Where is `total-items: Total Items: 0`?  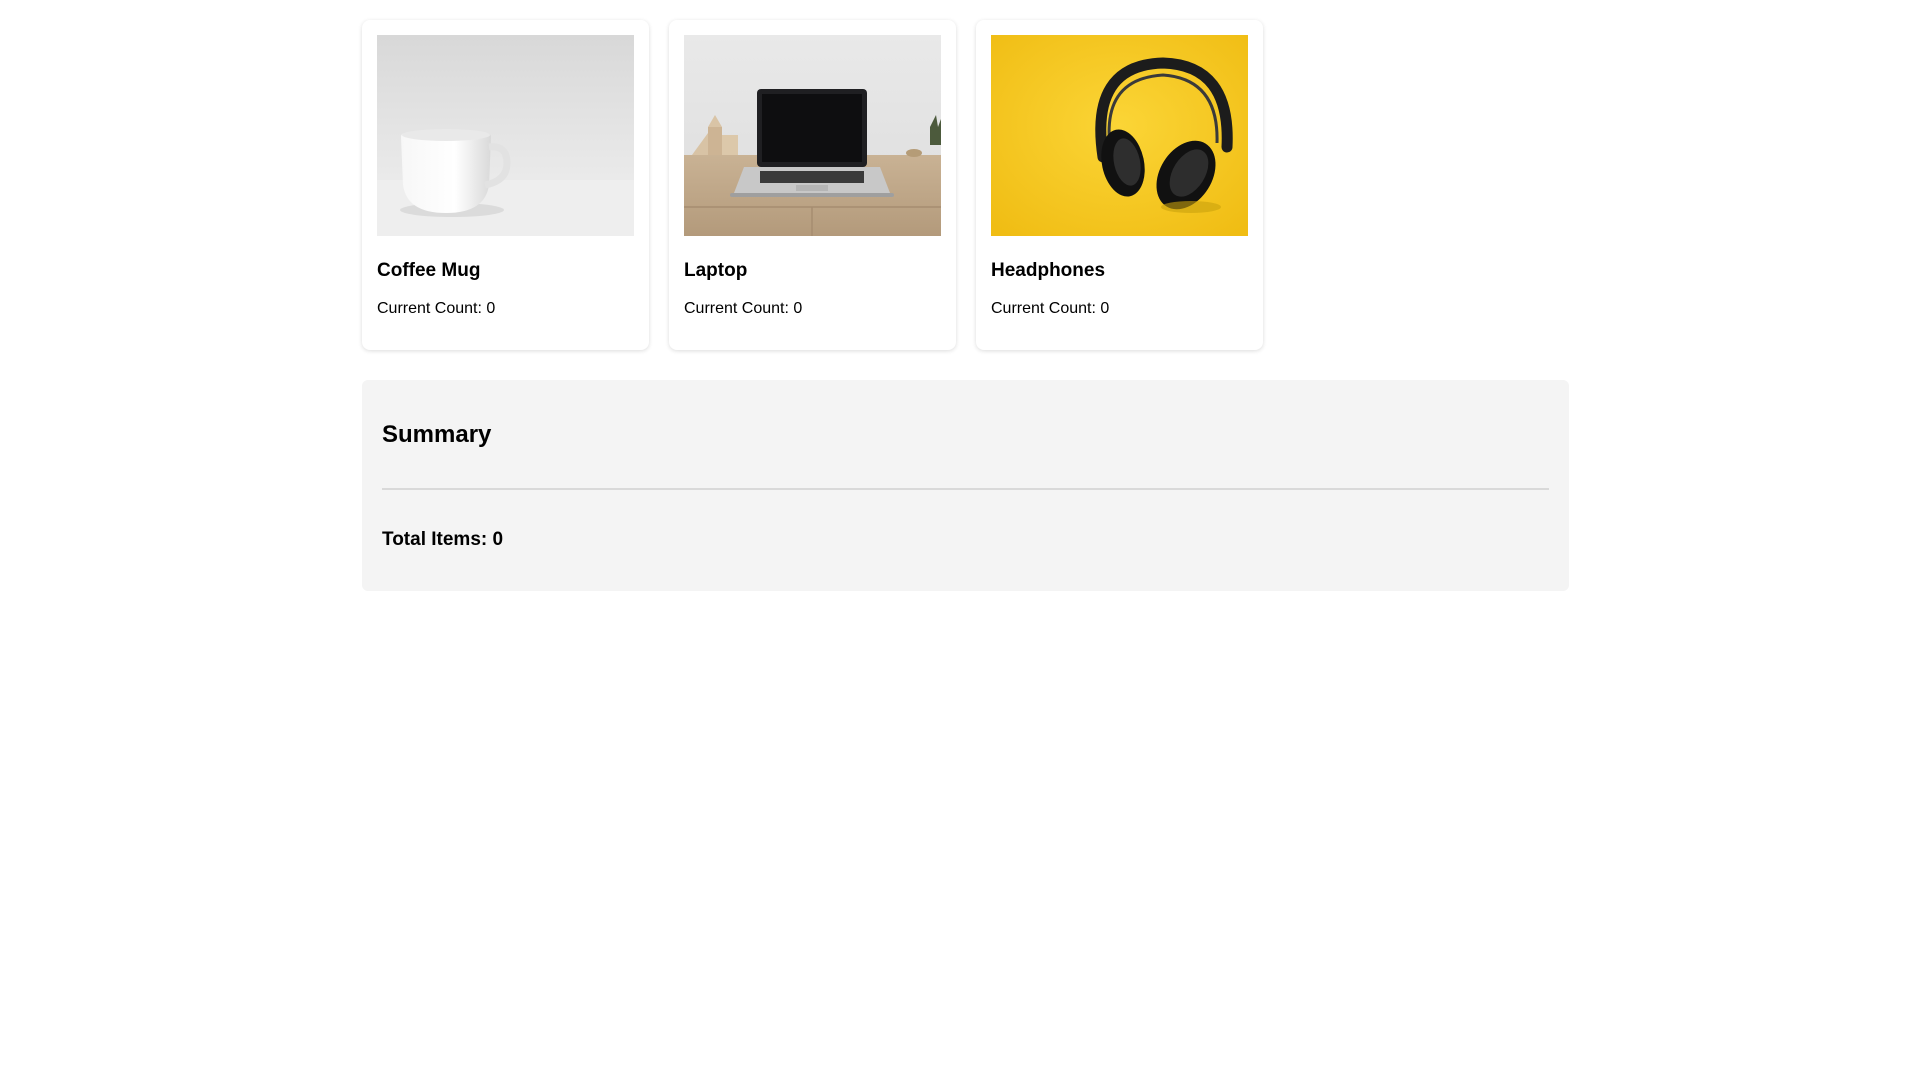
total-items: Total Items: 0 is located at coordinates (443, 539).